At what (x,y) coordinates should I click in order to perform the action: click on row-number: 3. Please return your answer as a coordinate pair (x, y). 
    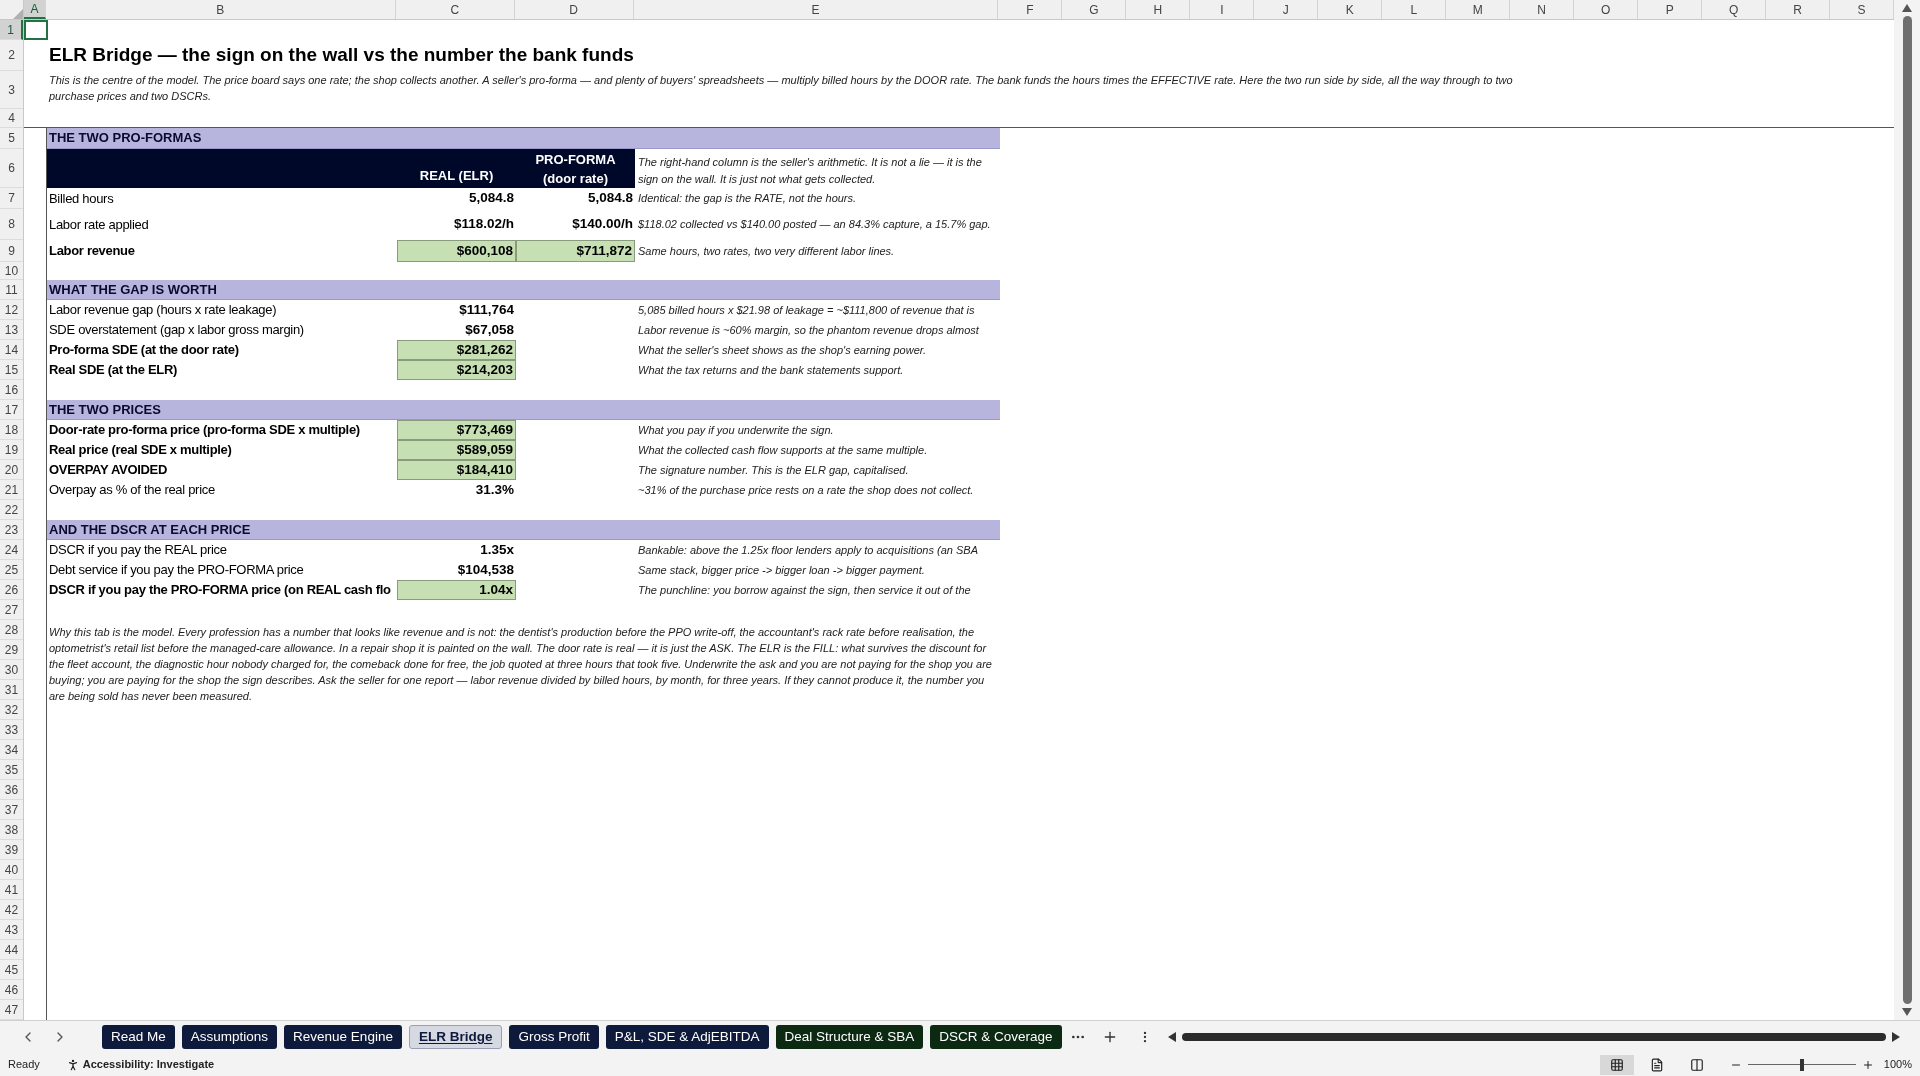
    Looking at the image, I should click on (11, 90).